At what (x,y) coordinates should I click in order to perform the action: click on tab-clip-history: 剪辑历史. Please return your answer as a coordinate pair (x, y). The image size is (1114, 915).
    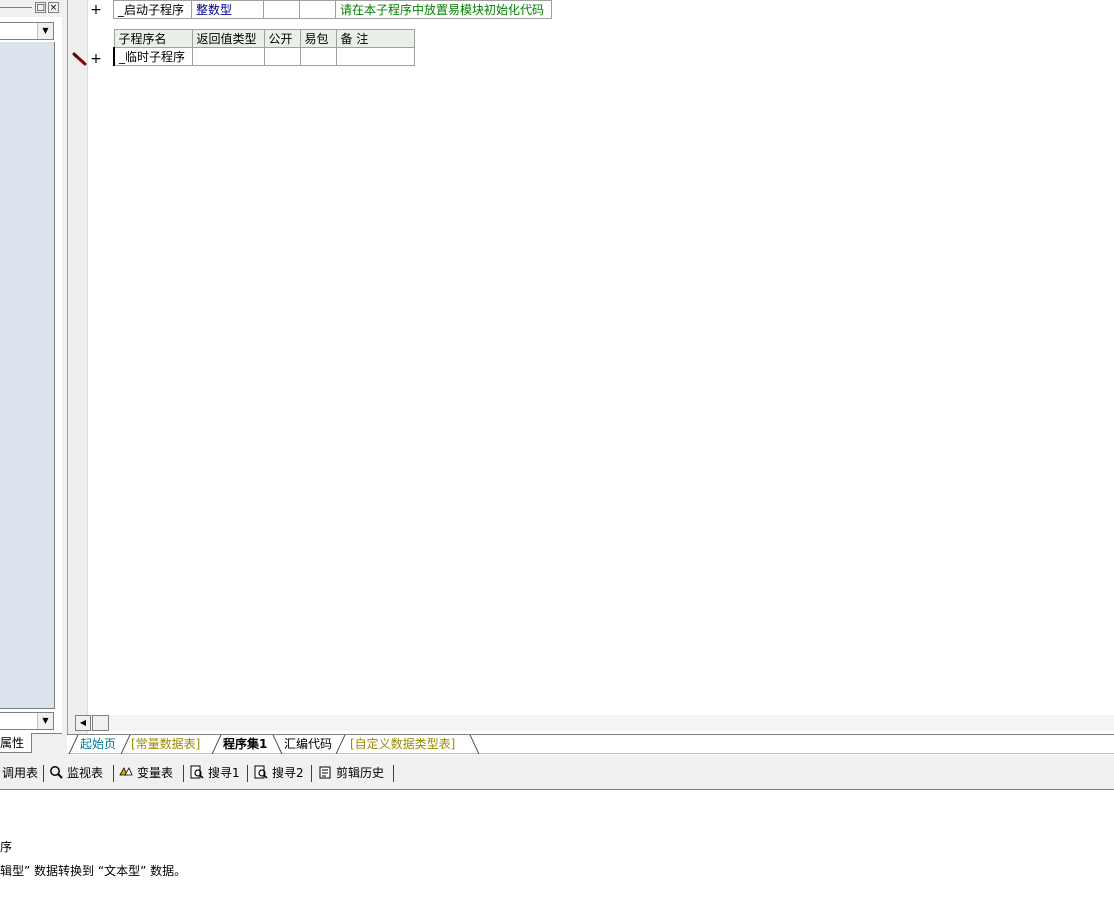
    Looking at the image, I should click on (351, 773).